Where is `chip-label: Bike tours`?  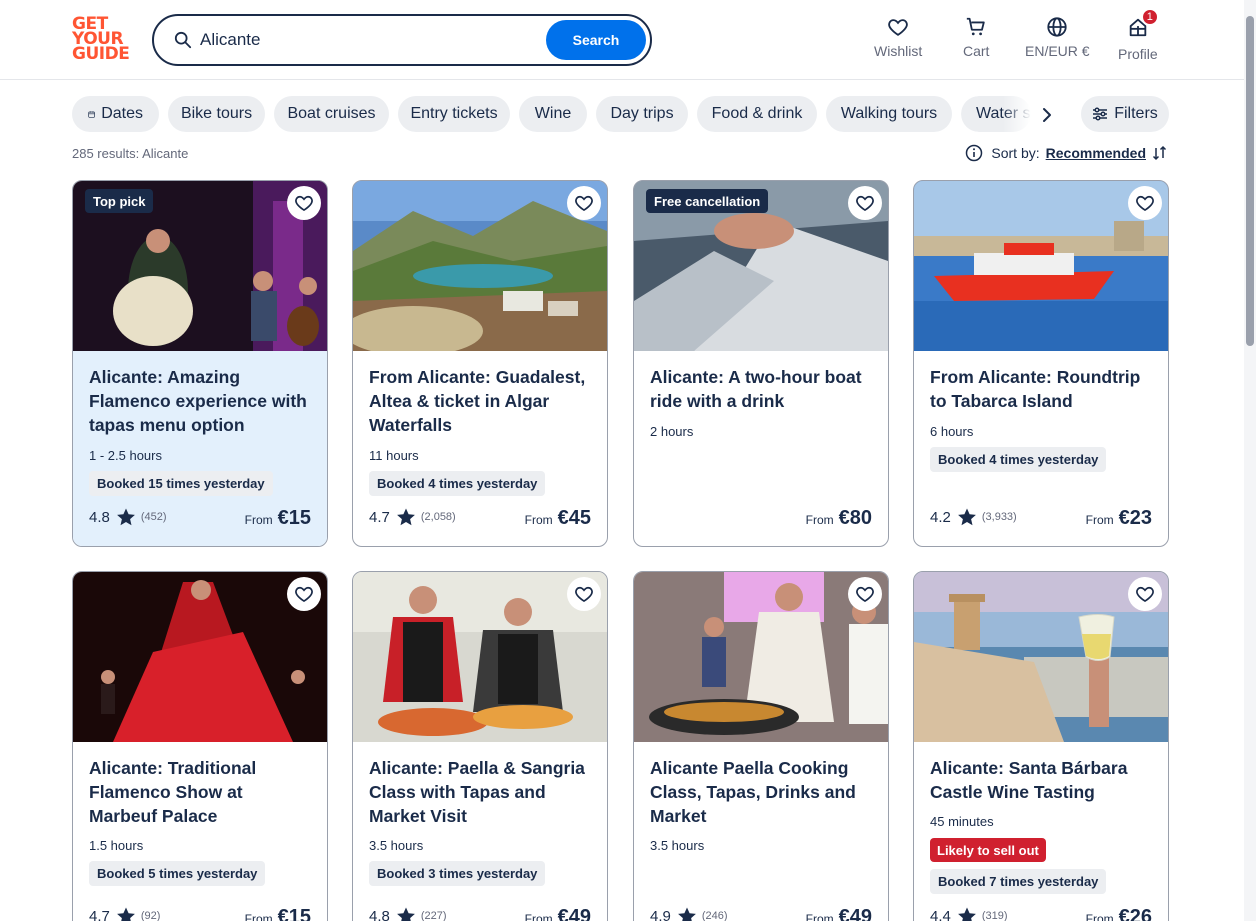 chip-label: Bike tours is located at coordinates (216, 113).